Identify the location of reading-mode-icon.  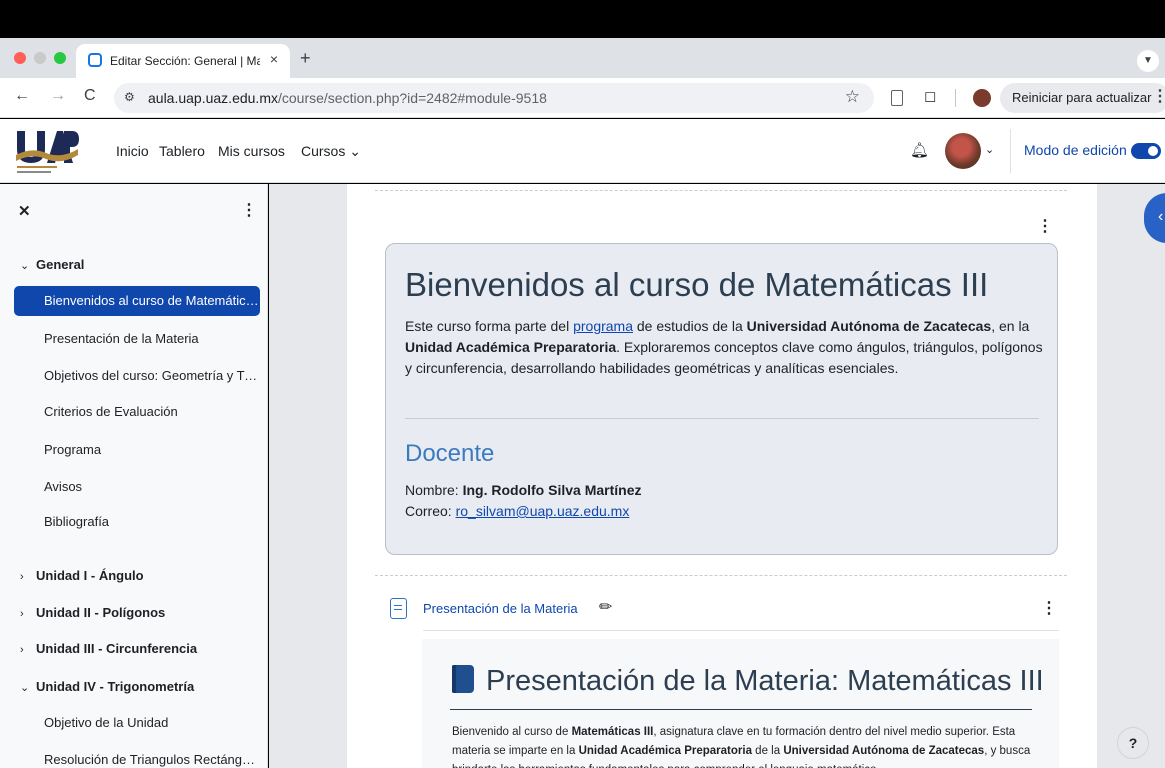
(897, 98).